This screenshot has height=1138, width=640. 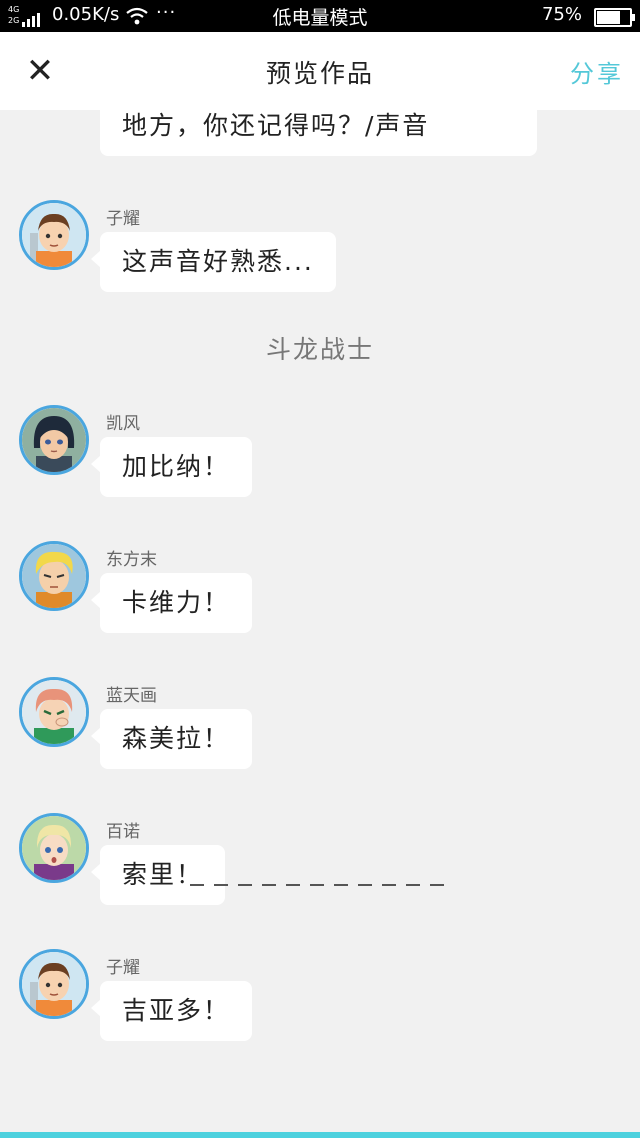 I want to click on battery-percent: 75%, so click(x=561, y=14).